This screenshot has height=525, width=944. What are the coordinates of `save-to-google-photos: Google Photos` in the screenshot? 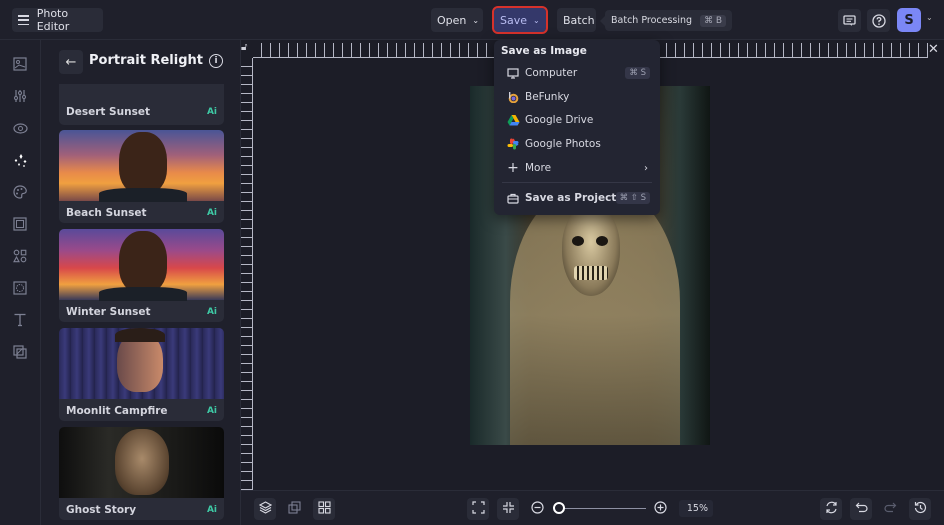 It's located at (577, 144).